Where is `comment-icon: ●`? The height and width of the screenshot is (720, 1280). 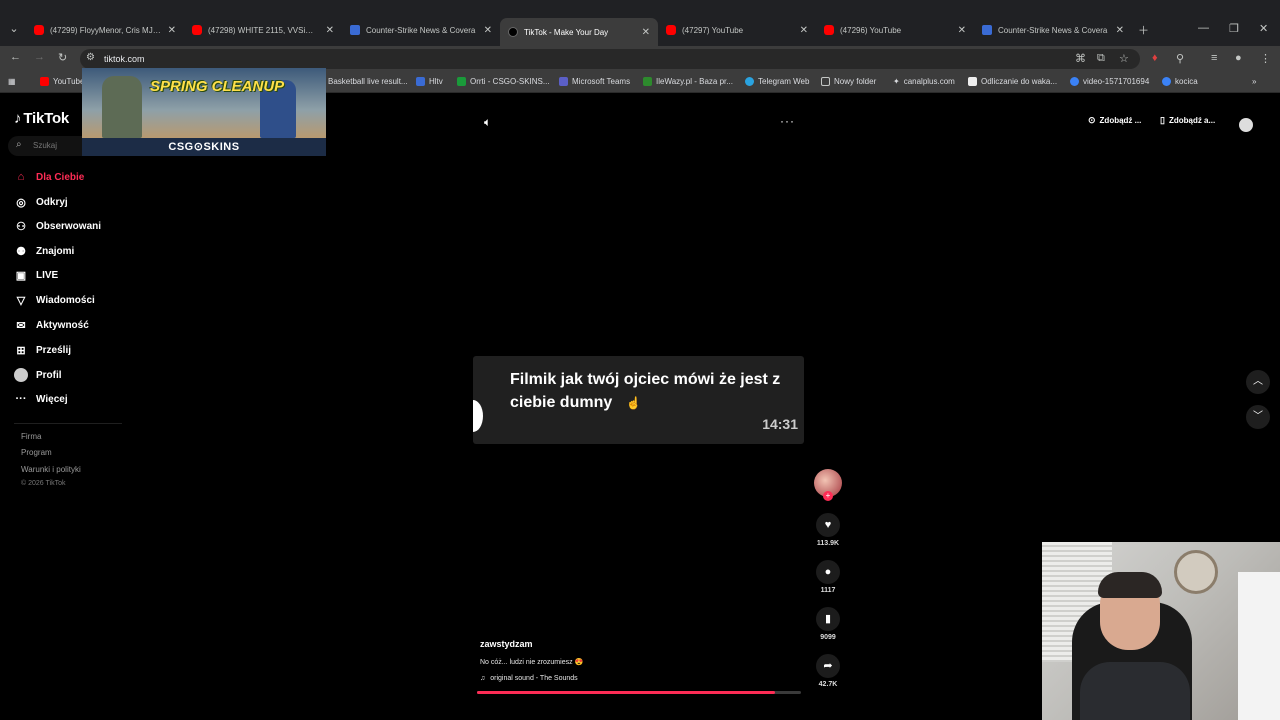 comment-icon: ● is located at coordinates (828, 572).